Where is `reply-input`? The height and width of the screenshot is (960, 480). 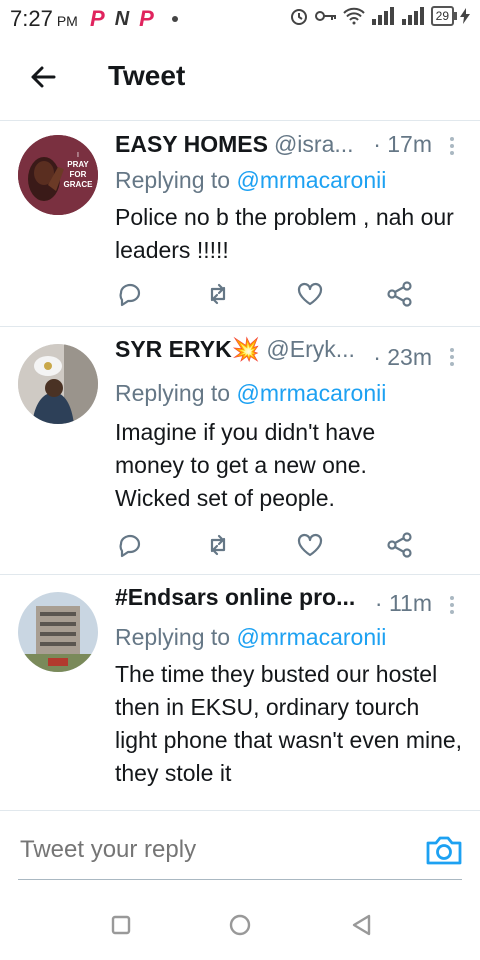
reply-input is located at coordinates (215, 850).